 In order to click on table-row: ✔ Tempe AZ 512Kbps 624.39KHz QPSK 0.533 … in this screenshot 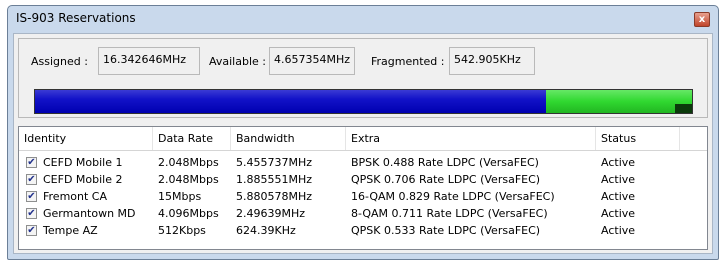, I will do `click(363, 230)`.